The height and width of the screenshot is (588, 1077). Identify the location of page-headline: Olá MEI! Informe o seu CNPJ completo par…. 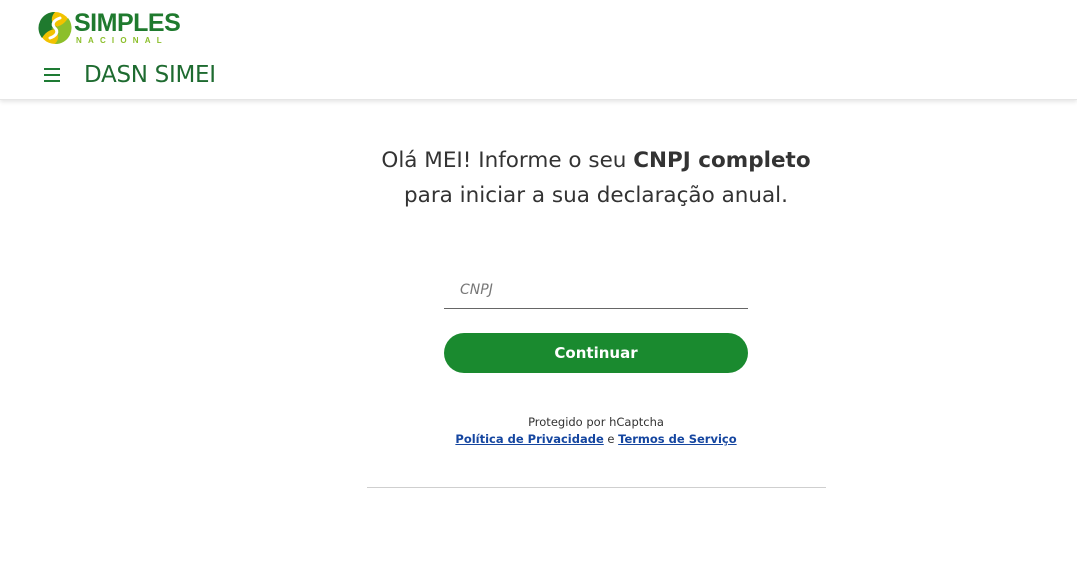
(596, 178).